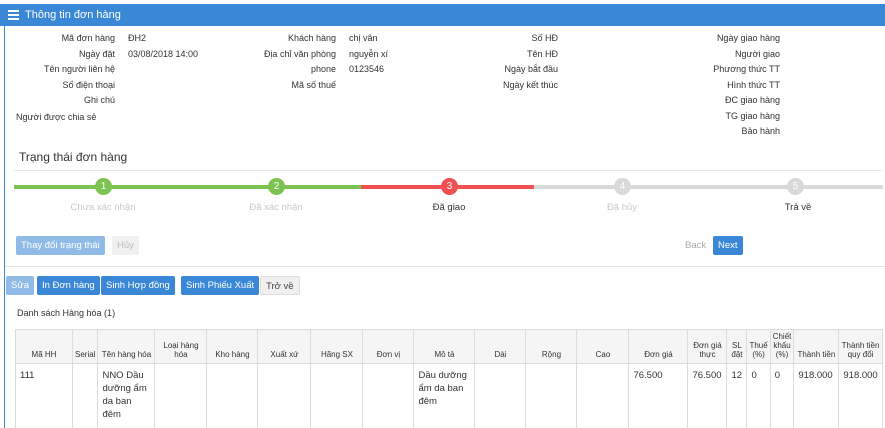 Image resolution: width=885 pixels, height=428 pixels. What do you see at coordinates (707, 346) in the screenshot?
I see `col-header-real-price: Đơn giá thực` at bounding box center [707, 346].